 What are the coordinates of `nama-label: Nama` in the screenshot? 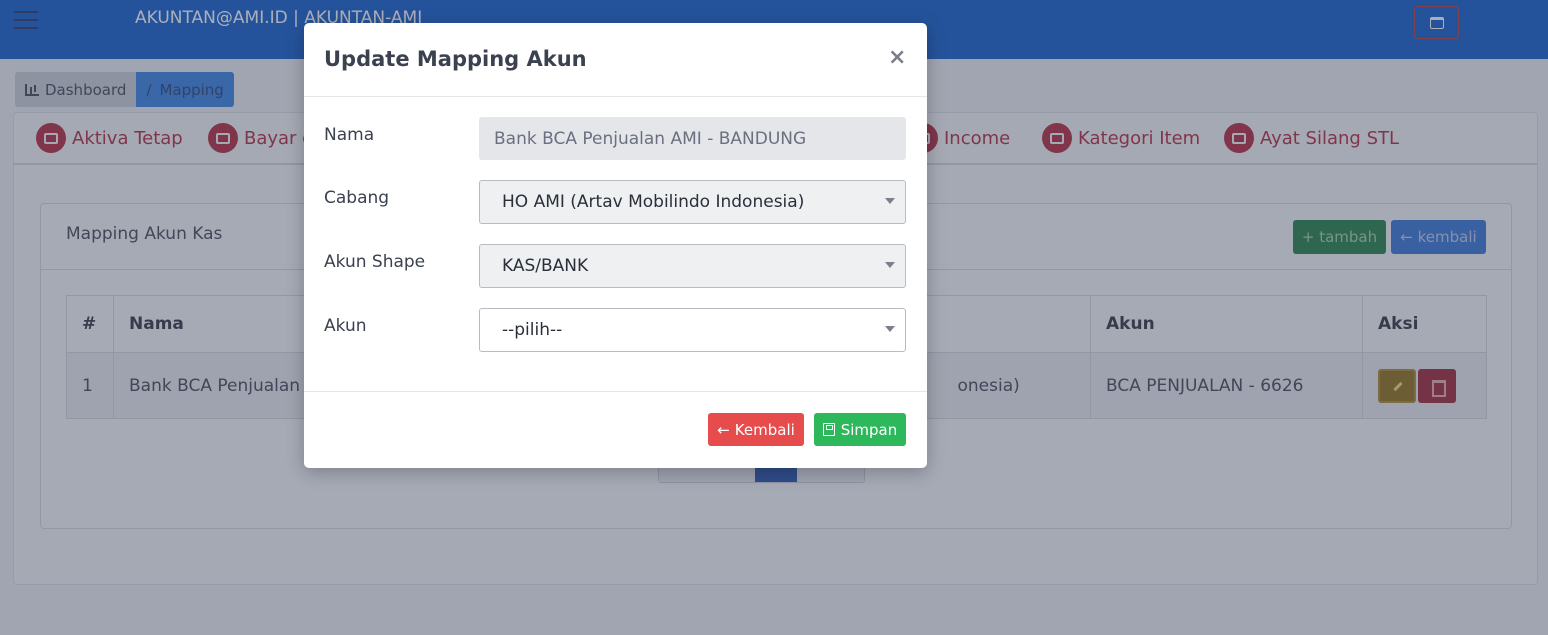 It's located at (349, 135).